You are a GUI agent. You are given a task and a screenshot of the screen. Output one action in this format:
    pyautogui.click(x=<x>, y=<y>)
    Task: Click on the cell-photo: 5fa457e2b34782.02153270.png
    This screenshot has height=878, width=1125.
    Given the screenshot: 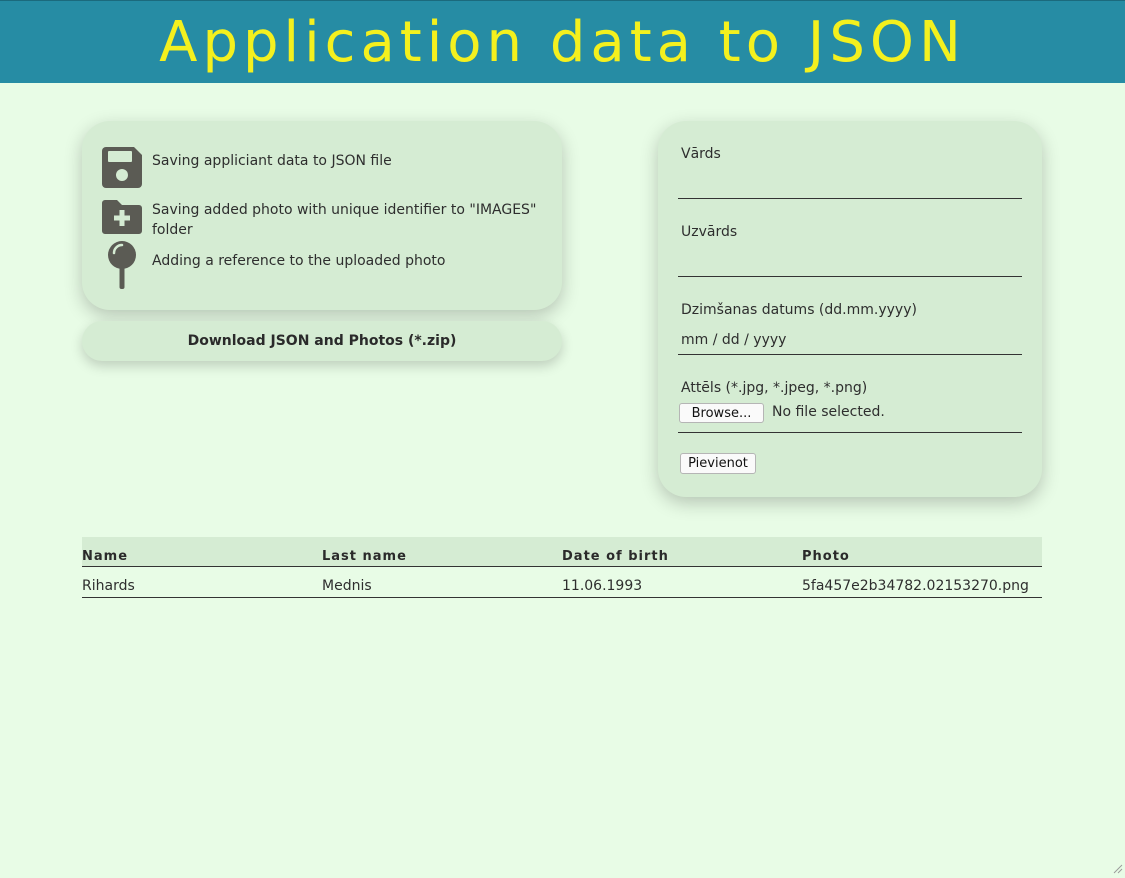 What is the action you would take?
    pyautogui.click(x=915, y=586)
    